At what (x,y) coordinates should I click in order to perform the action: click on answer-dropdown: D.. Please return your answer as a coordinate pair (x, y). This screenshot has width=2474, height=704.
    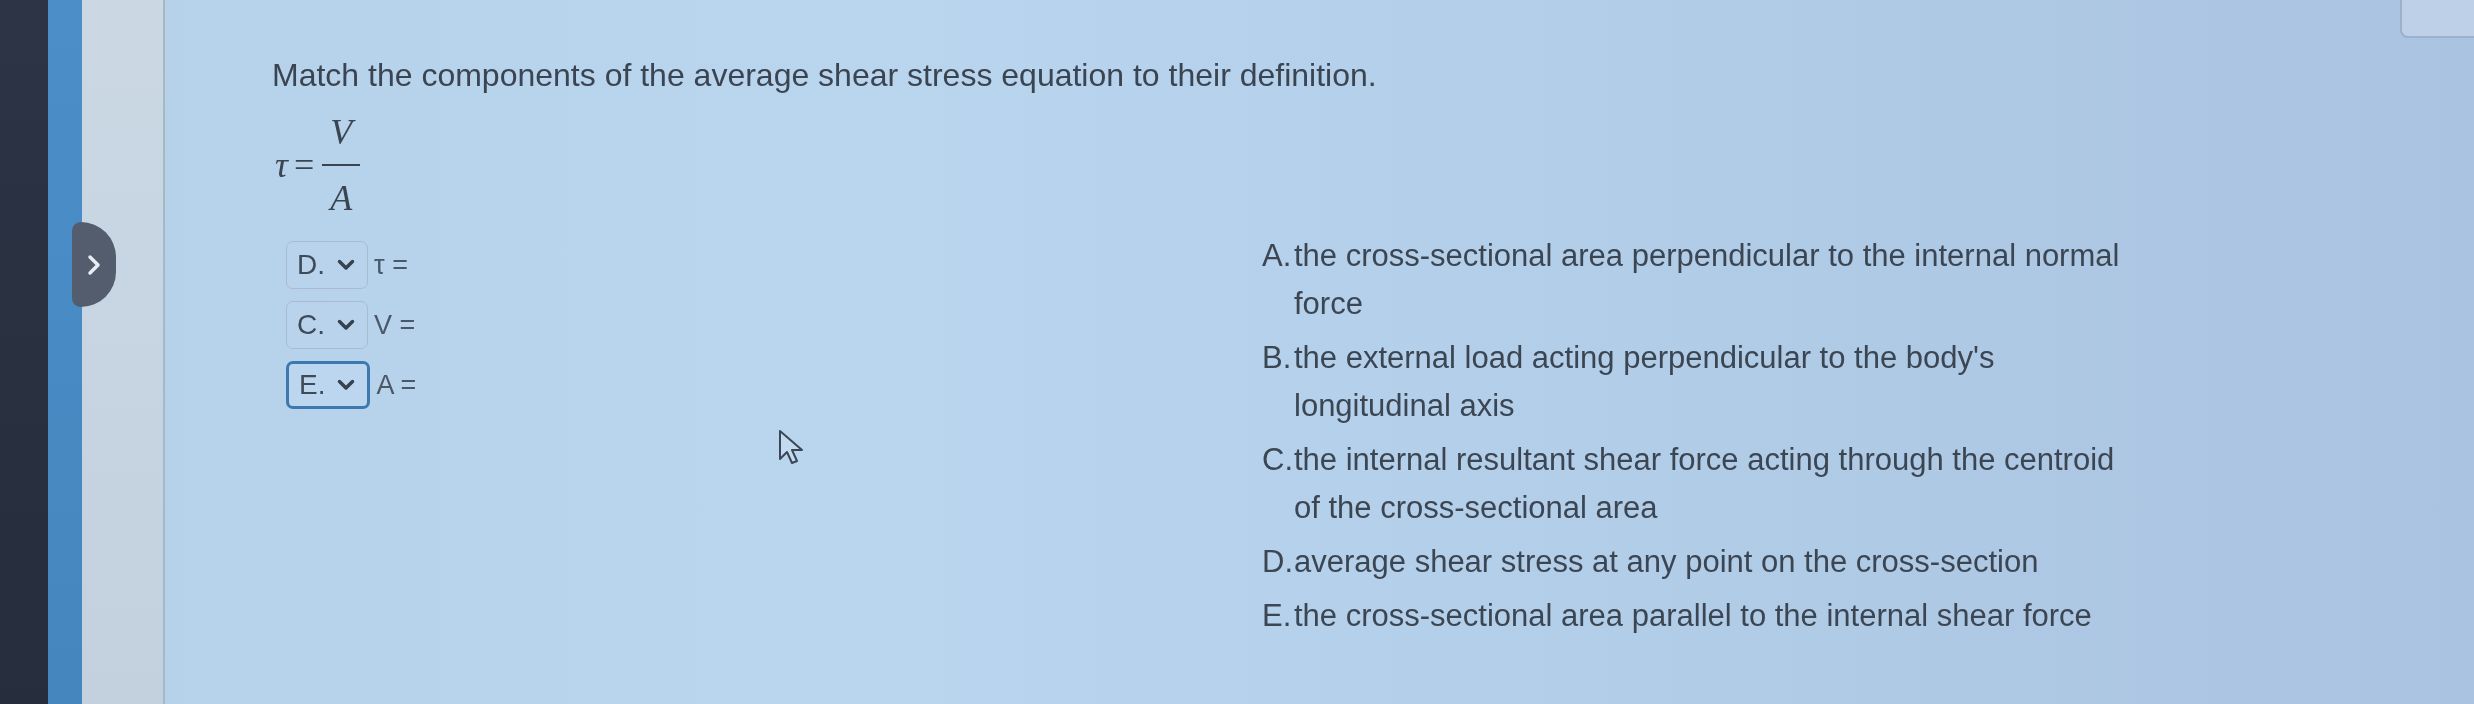
    Looking at the image, I should click on (327, 265).